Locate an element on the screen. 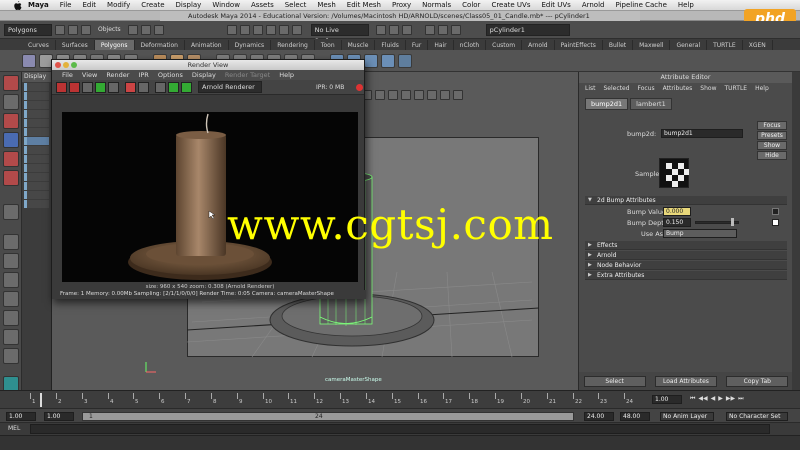 The width and height of the screenshot is (800, 450). tab-bump2d1: bump2d1 is located at coordinates (607, 104).